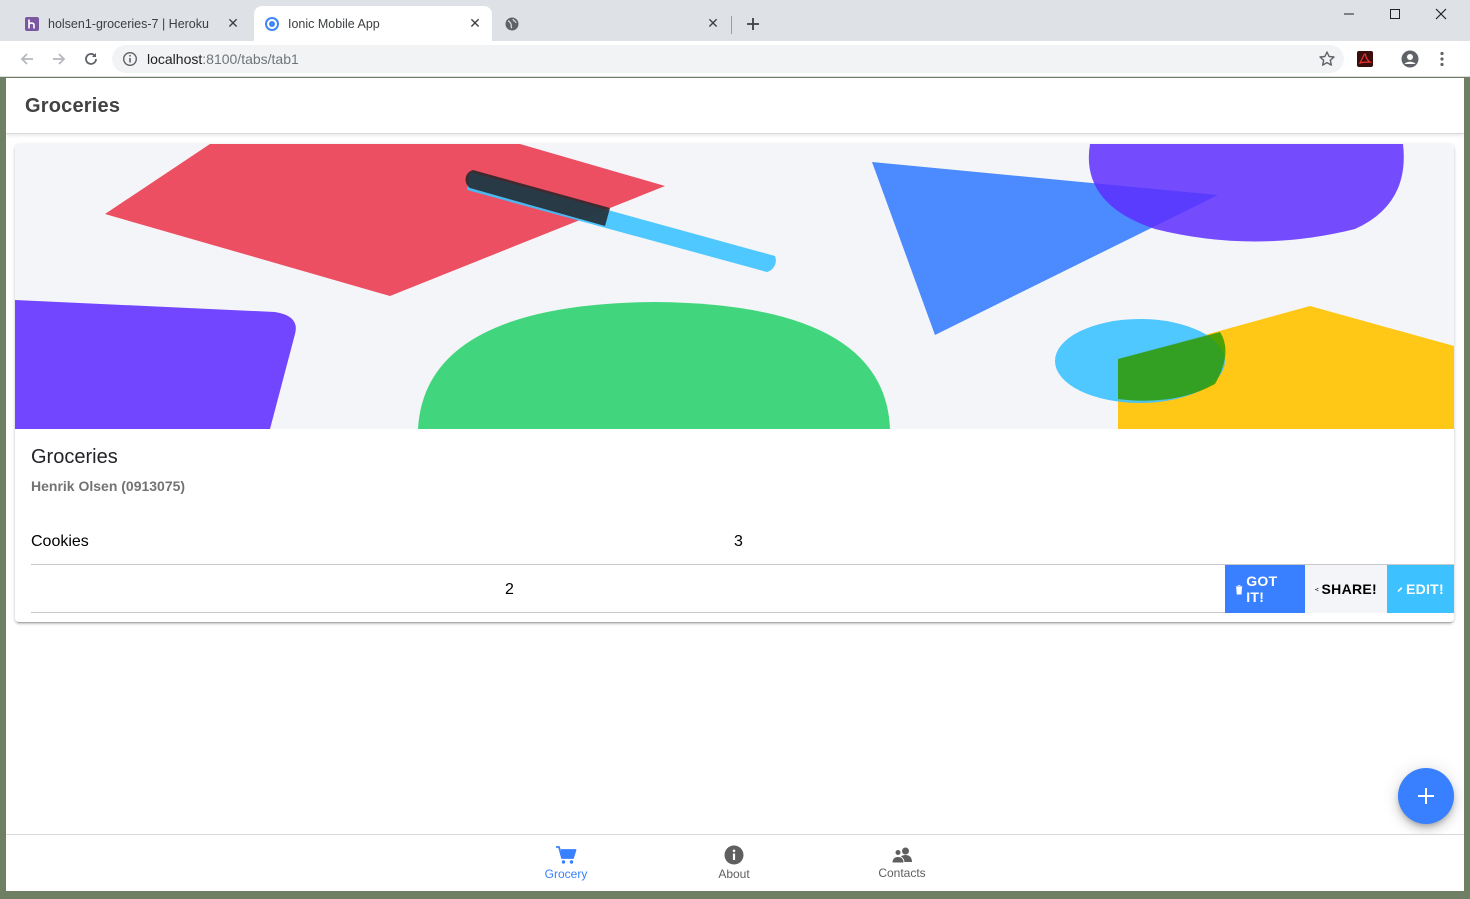 This screenshot has height=899, width=1470. I want to click on tab-label: Contacts, so click(902, 873).